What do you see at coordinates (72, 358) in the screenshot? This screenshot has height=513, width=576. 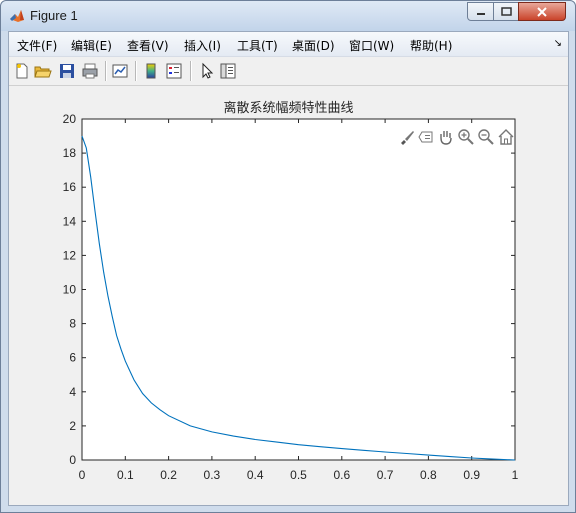 I see `y-tick-label: 6` at bounding box center [72, 358].